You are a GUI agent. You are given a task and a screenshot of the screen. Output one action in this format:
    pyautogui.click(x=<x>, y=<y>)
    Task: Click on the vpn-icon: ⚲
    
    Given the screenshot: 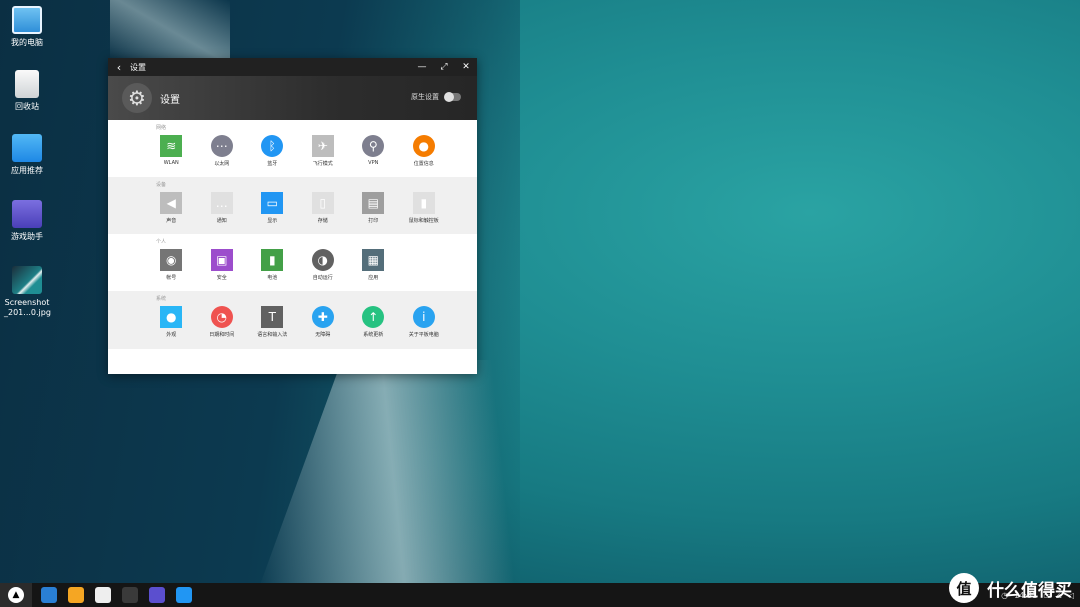 What is the action you would take?
    pyautogui.click(x=373, y=146)
    